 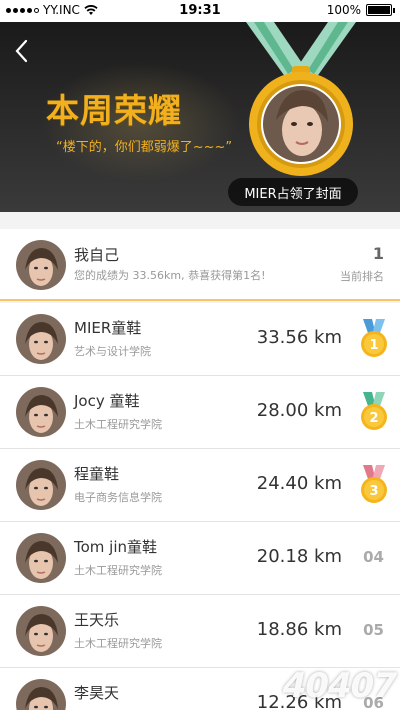 I want to click on ranking-row: 程童鞋 电子商务信息学院 24.40 km 3, so click(x=200, y=485).